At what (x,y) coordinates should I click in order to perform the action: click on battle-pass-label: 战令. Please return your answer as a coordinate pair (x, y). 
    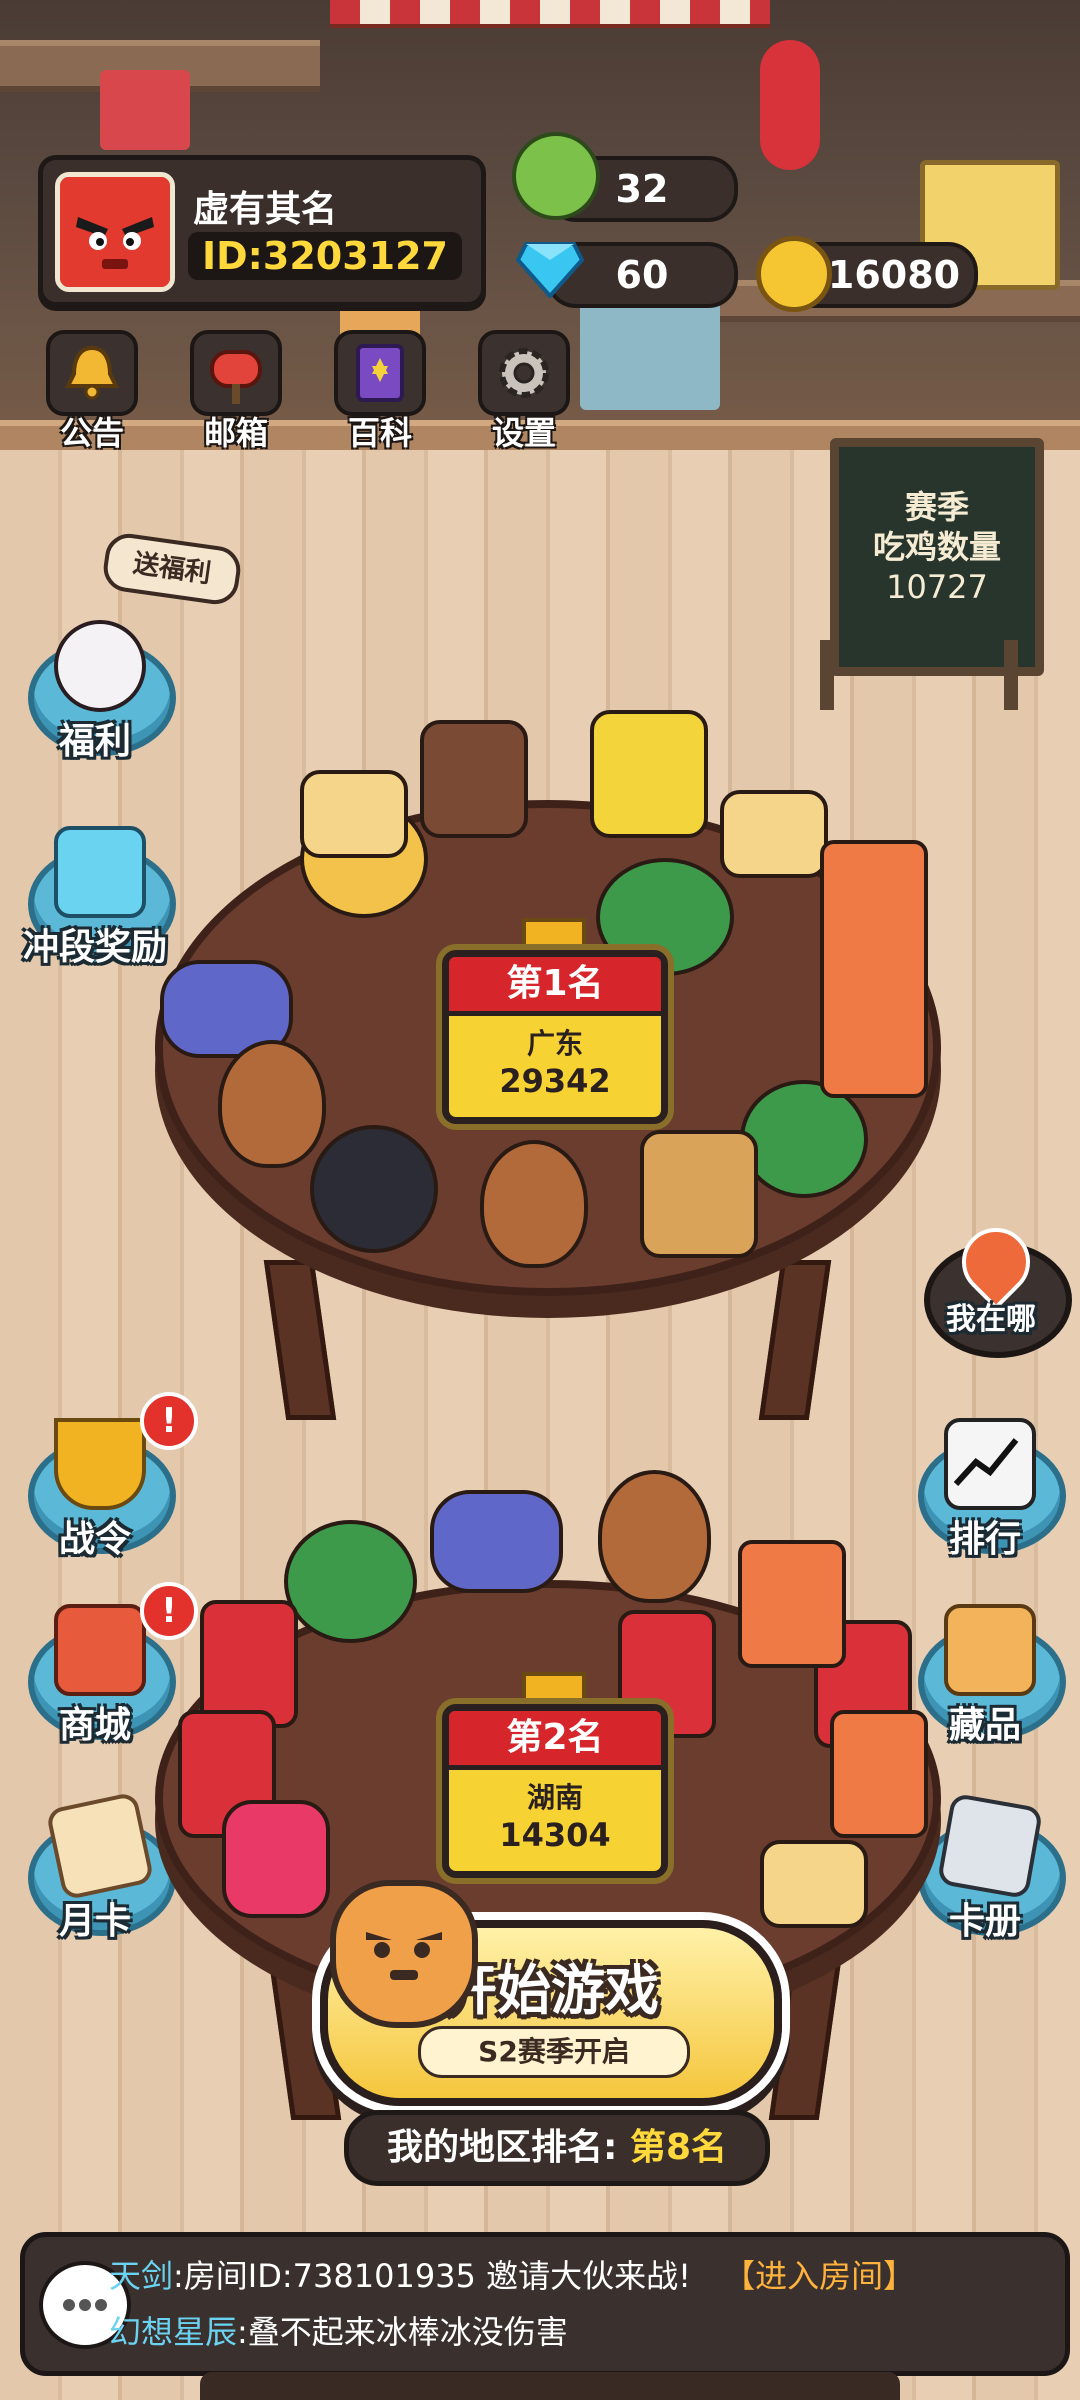
    Looking at the image, I should click on (94, 1539).